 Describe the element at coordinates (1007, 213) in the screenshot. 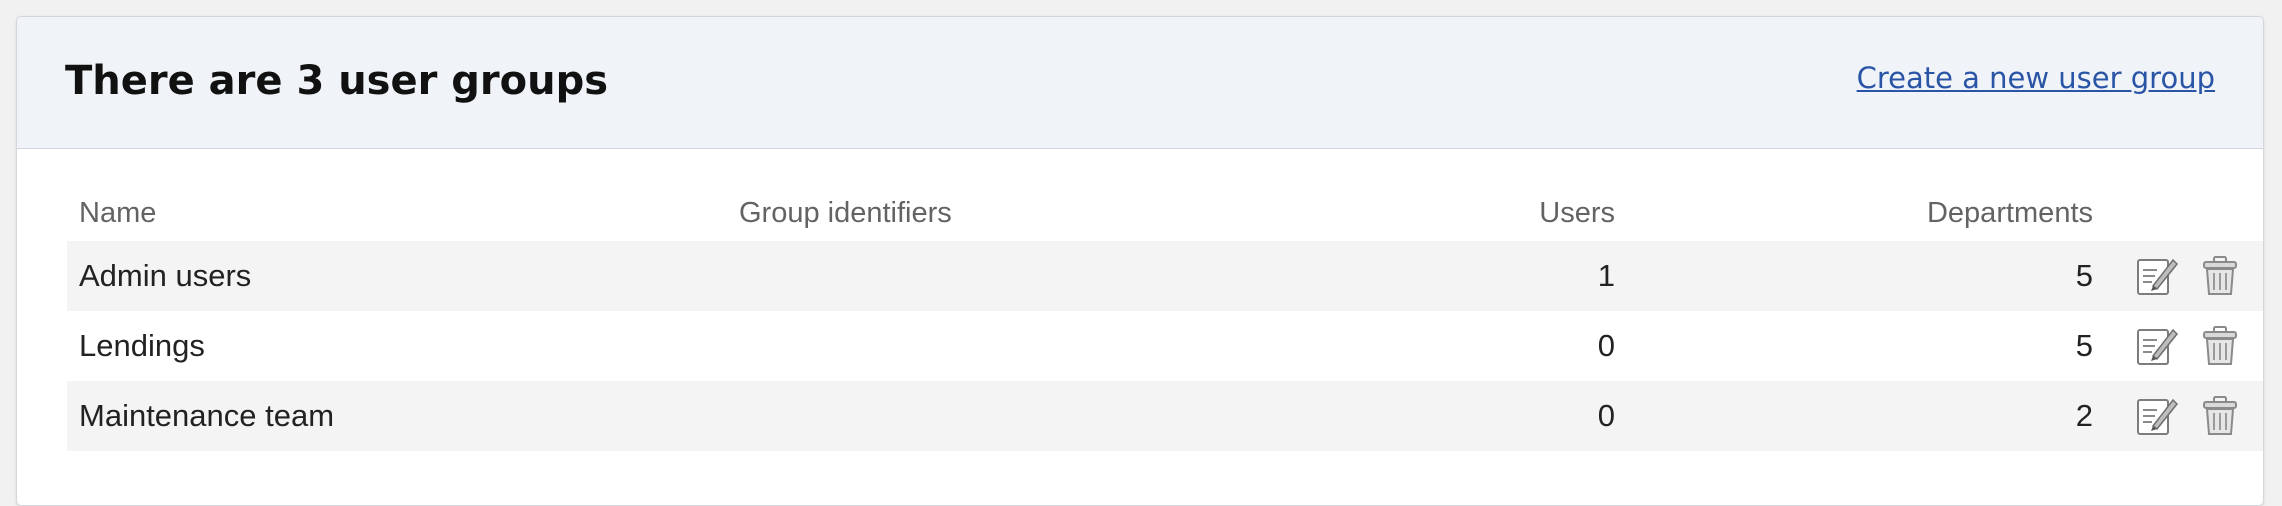

I see `column-header-group-identifiers: Group identifiers` at that location.